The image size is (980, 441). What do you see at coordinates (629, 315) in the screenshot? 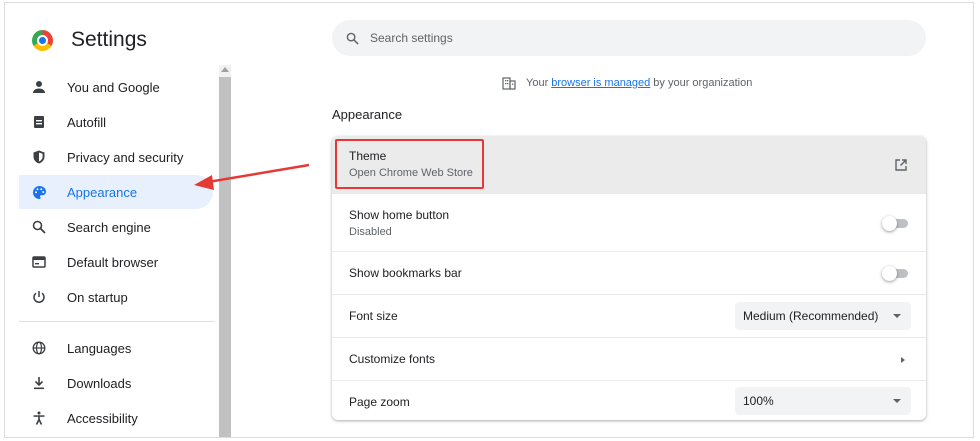
I see `font-size-row: Font size Medium (Recommended)` at bounding box center [629, 315].